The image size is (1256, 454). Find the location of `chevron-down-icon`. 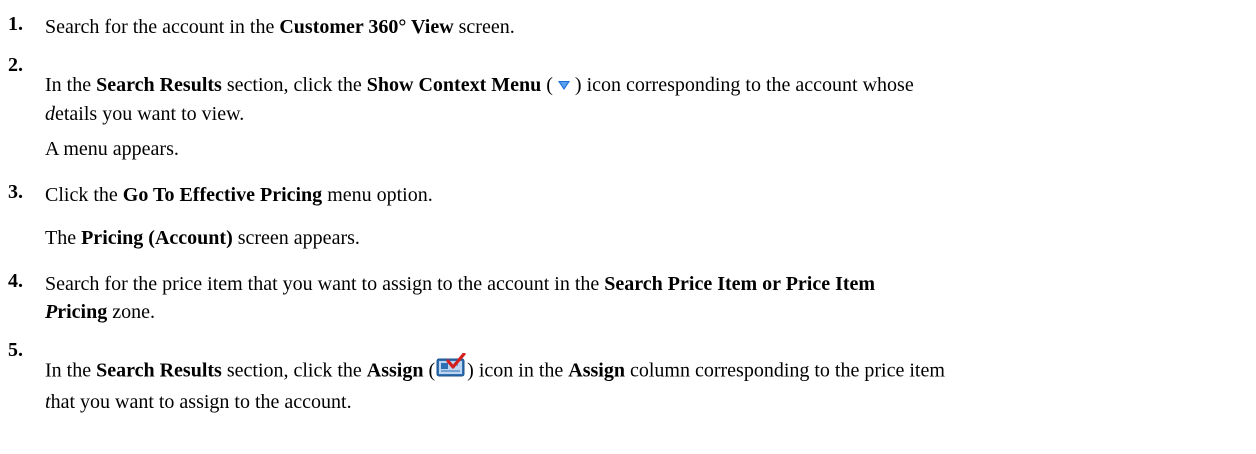

chevron-down-icon is located at coordinates (564, 86).